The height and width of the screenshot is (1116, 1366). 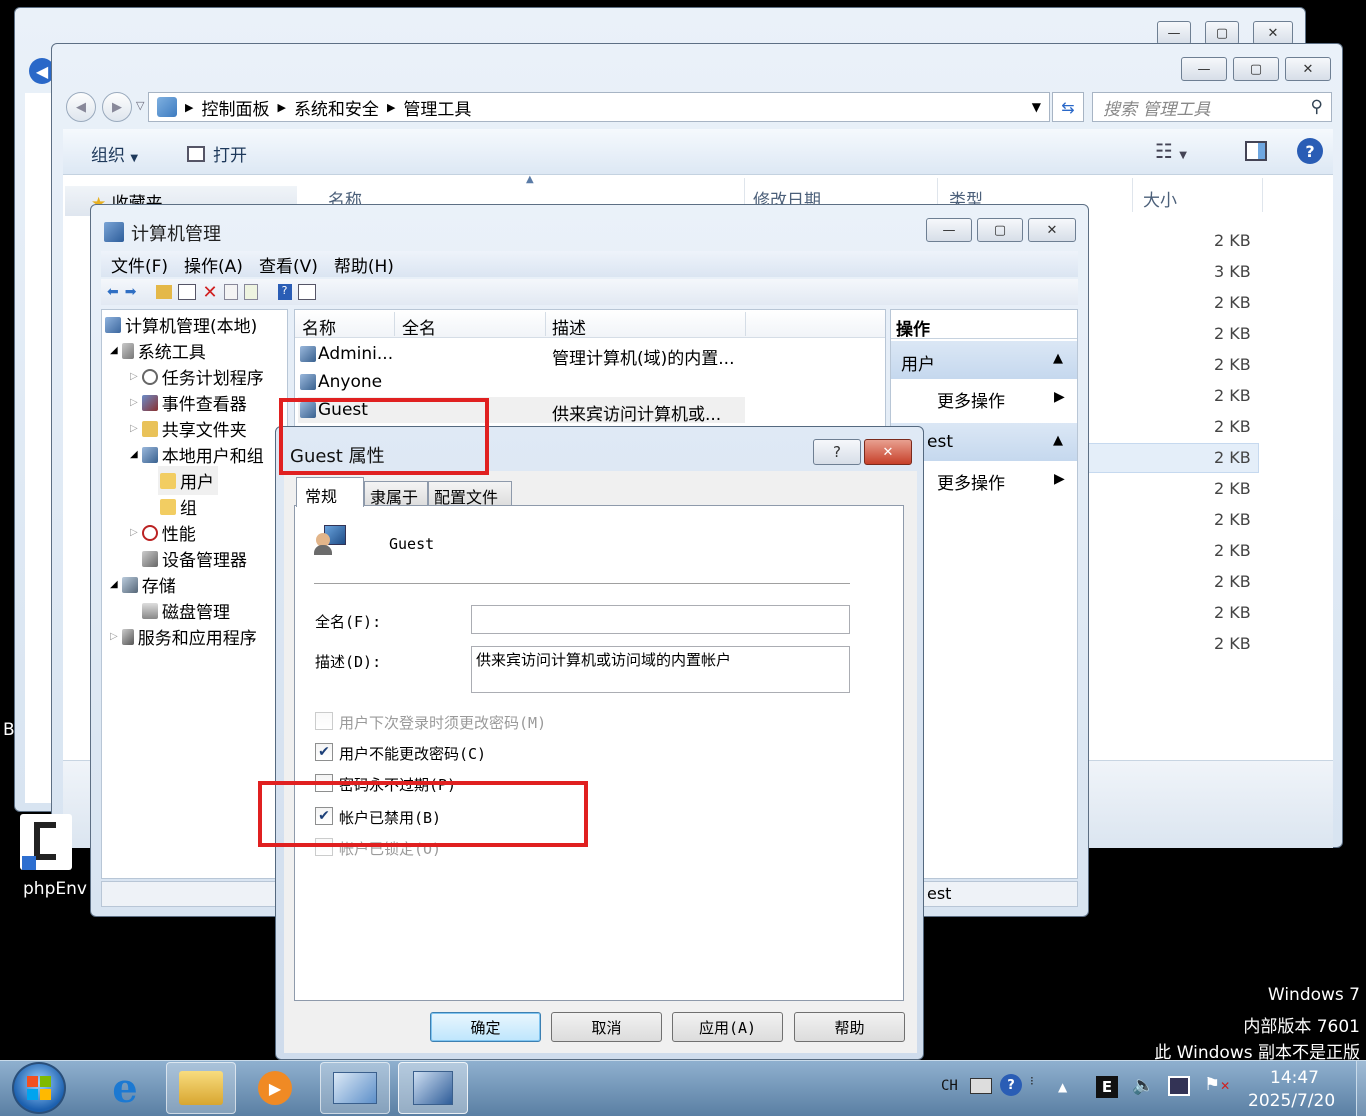 What do you see at coordinates (114, 153) in the screenshot?
I see `organize-menu: 组织 ▼` at bounding box center [114, 153].